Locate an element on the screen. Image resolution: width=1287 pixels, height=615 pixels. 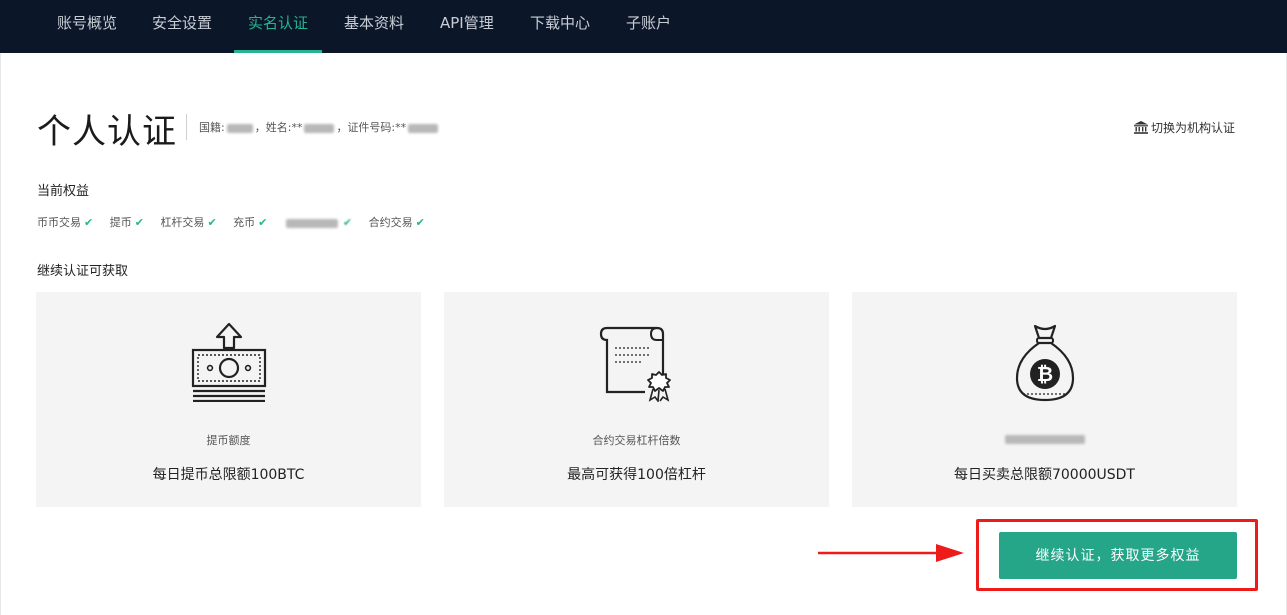
switch-link-label: 切换为机构认证 is located at coordinates (1192, 128).